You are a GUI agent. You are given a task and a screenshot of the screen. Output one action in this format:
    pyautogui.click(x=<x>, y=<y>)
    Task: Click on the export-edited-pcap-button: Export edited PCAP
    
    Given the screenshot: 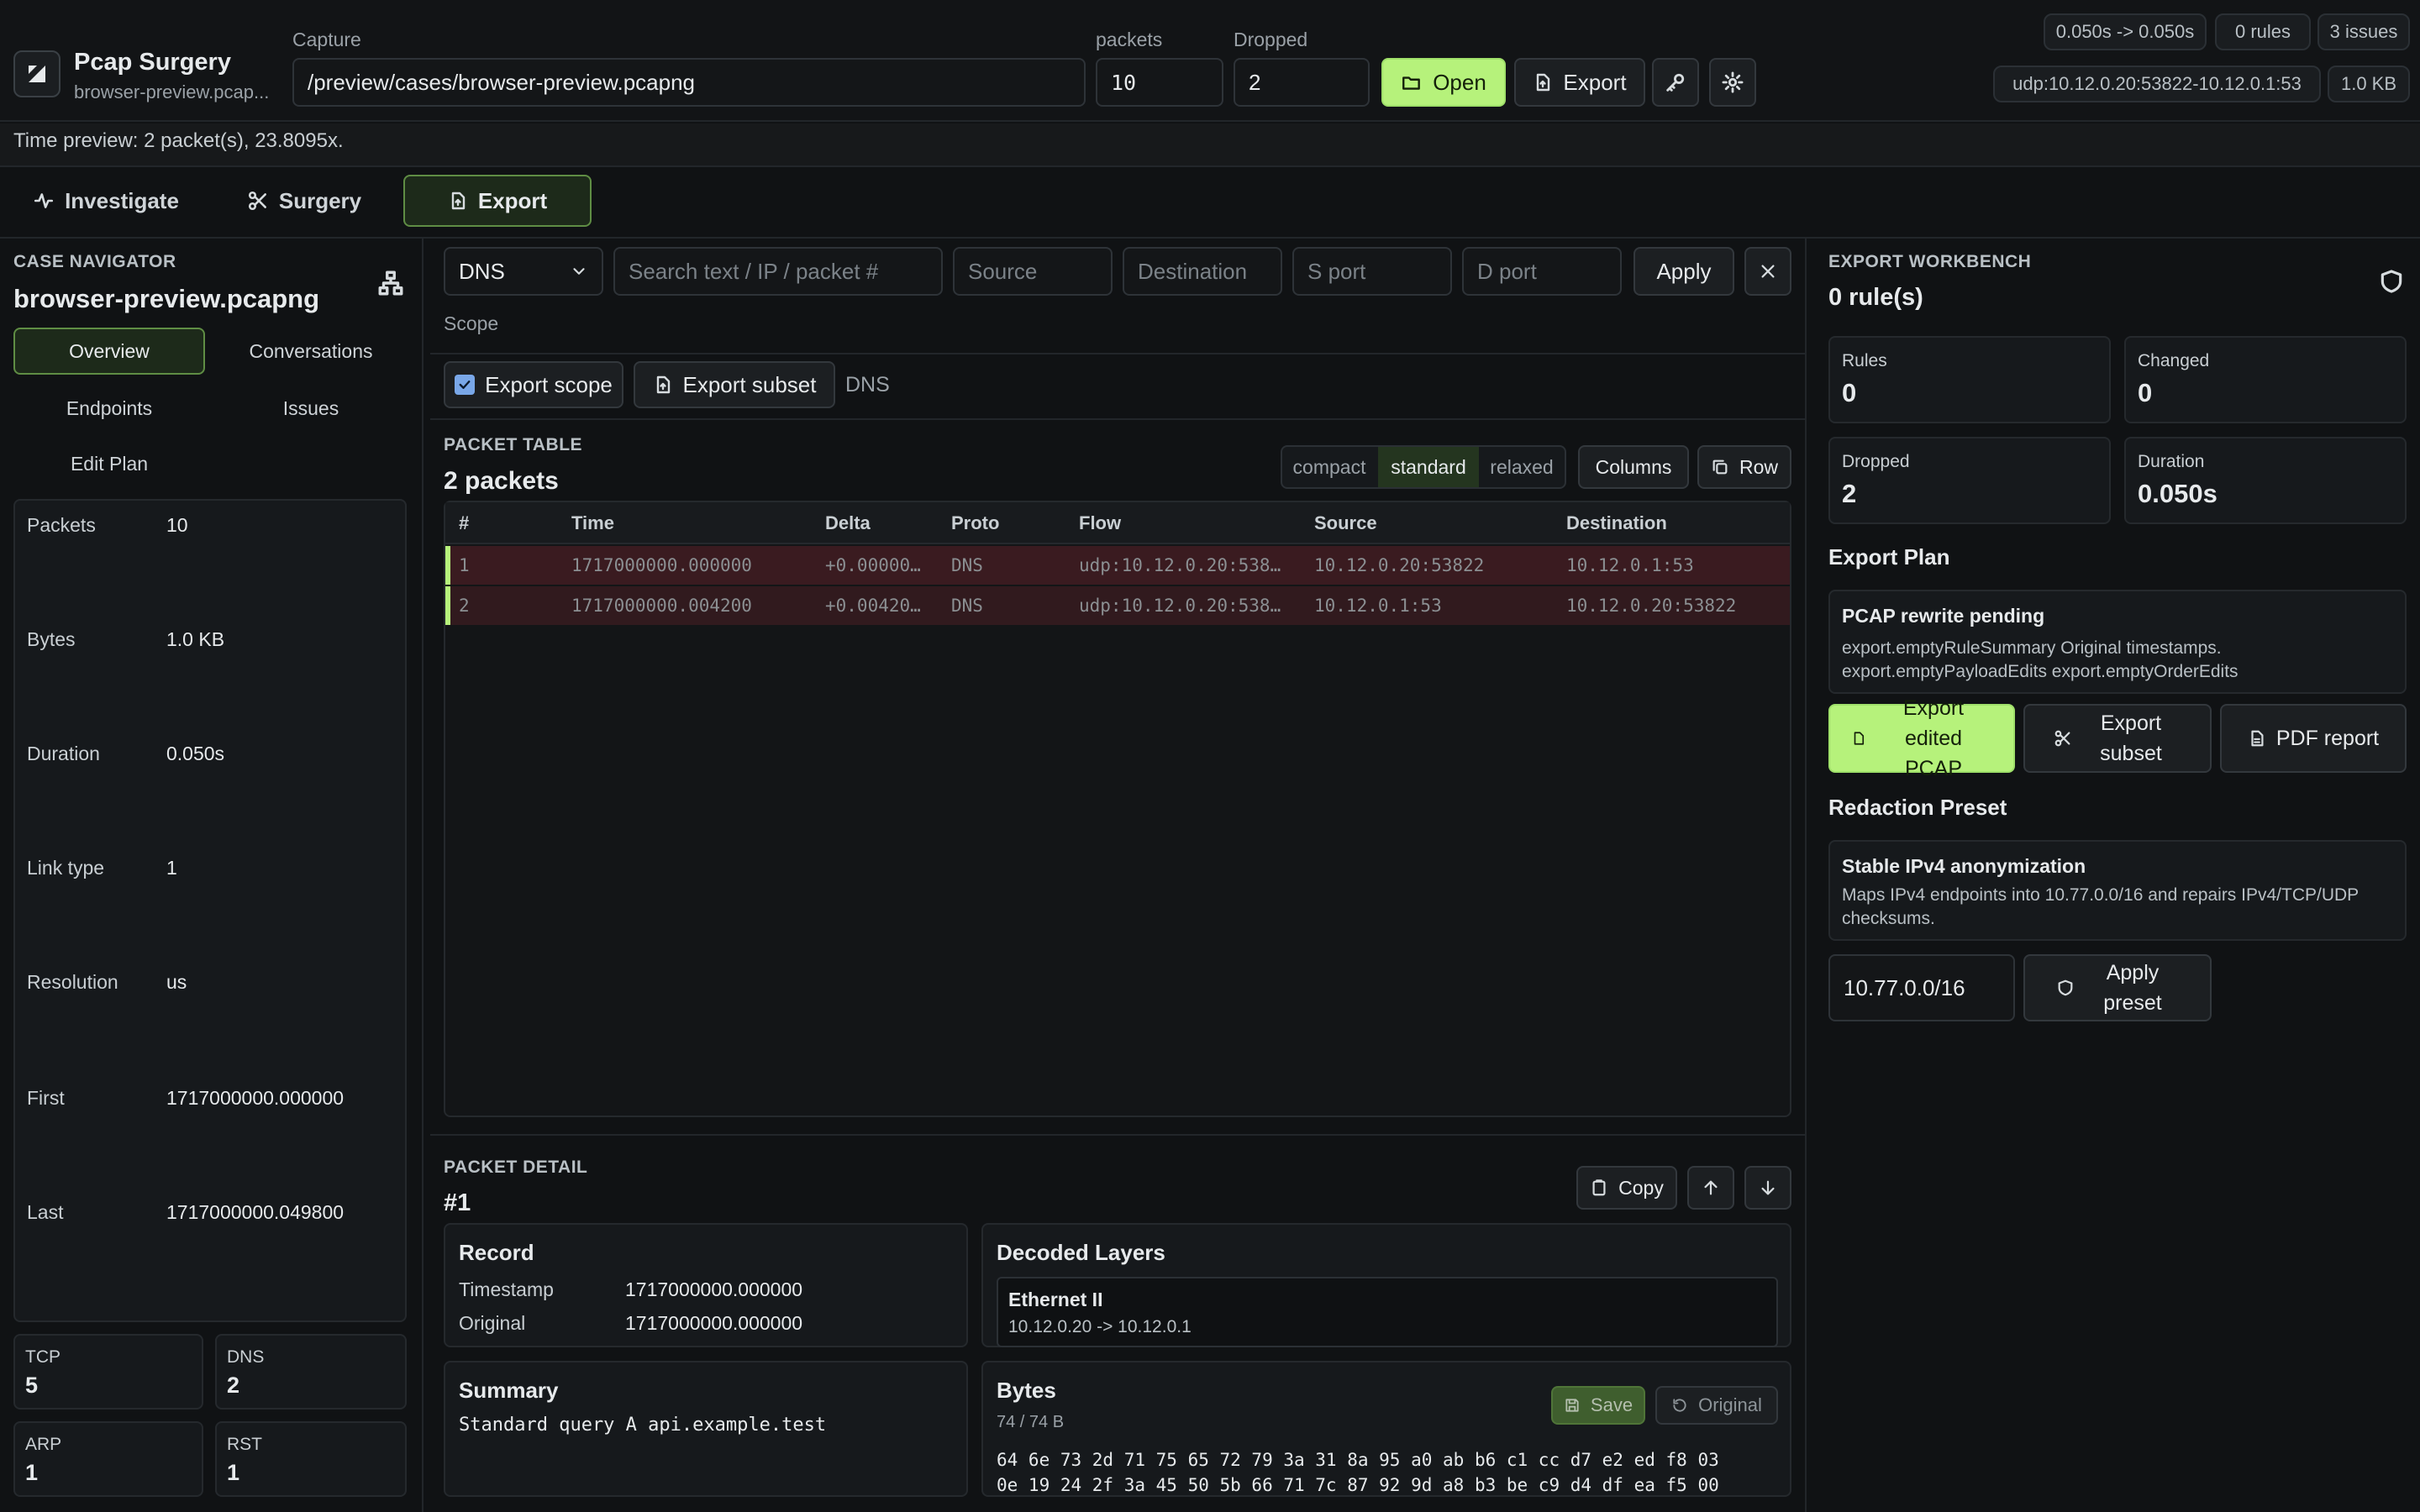 What is the action you would take?
    pyautogui.click(x=1922, y=738)
    